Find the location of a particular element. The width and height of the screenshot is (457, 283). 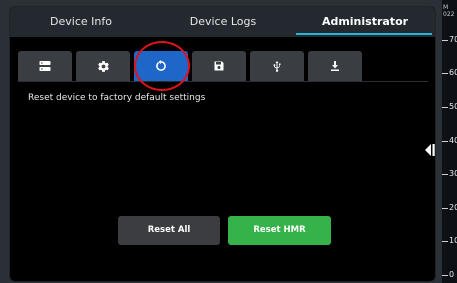

usb-icon is located at coordinates (277, 66).